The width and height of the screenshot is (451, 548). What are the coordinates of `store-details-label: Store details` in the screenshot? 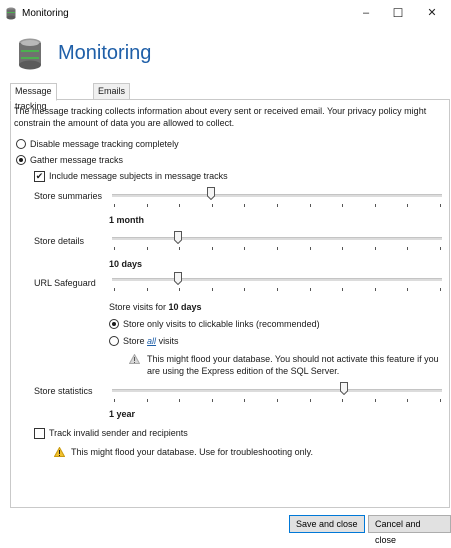 It's located at (59, 241).